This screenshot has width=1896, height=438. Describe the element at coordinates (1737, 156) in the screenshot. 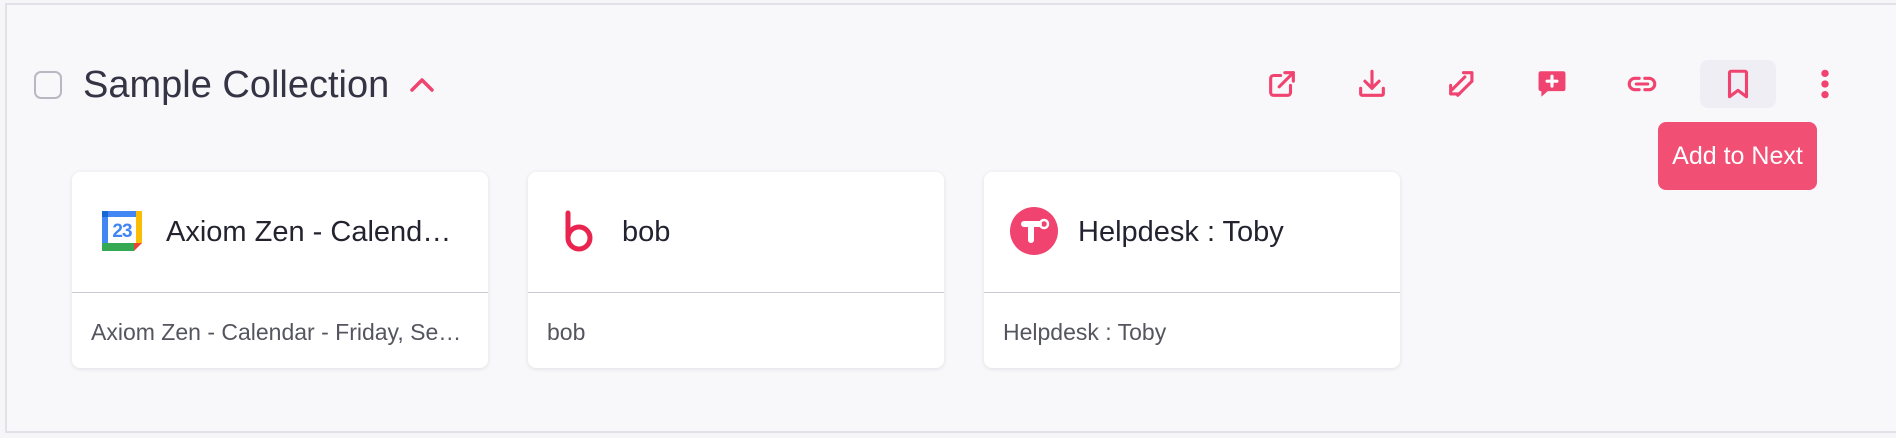

I see `tooltip-add-to-next: Add to Next` at that location.